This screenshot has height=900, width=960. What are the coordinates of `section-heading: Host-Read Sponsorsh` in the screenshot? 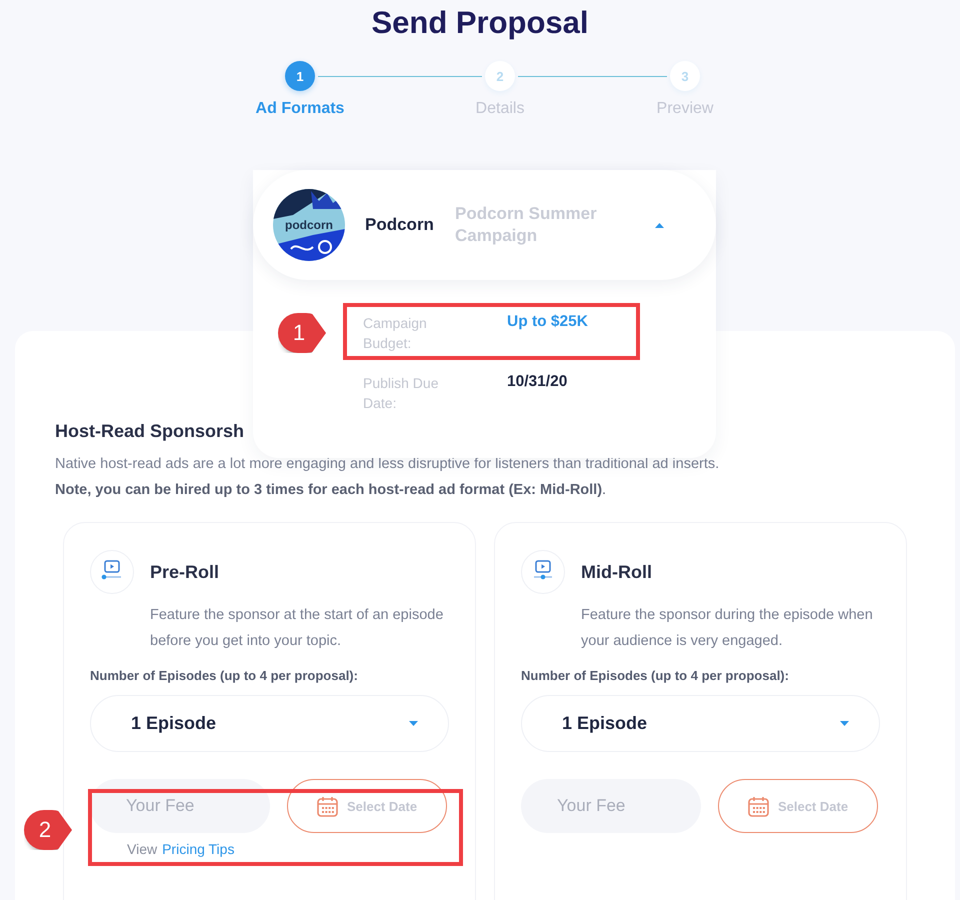 It's located at (149, 431).